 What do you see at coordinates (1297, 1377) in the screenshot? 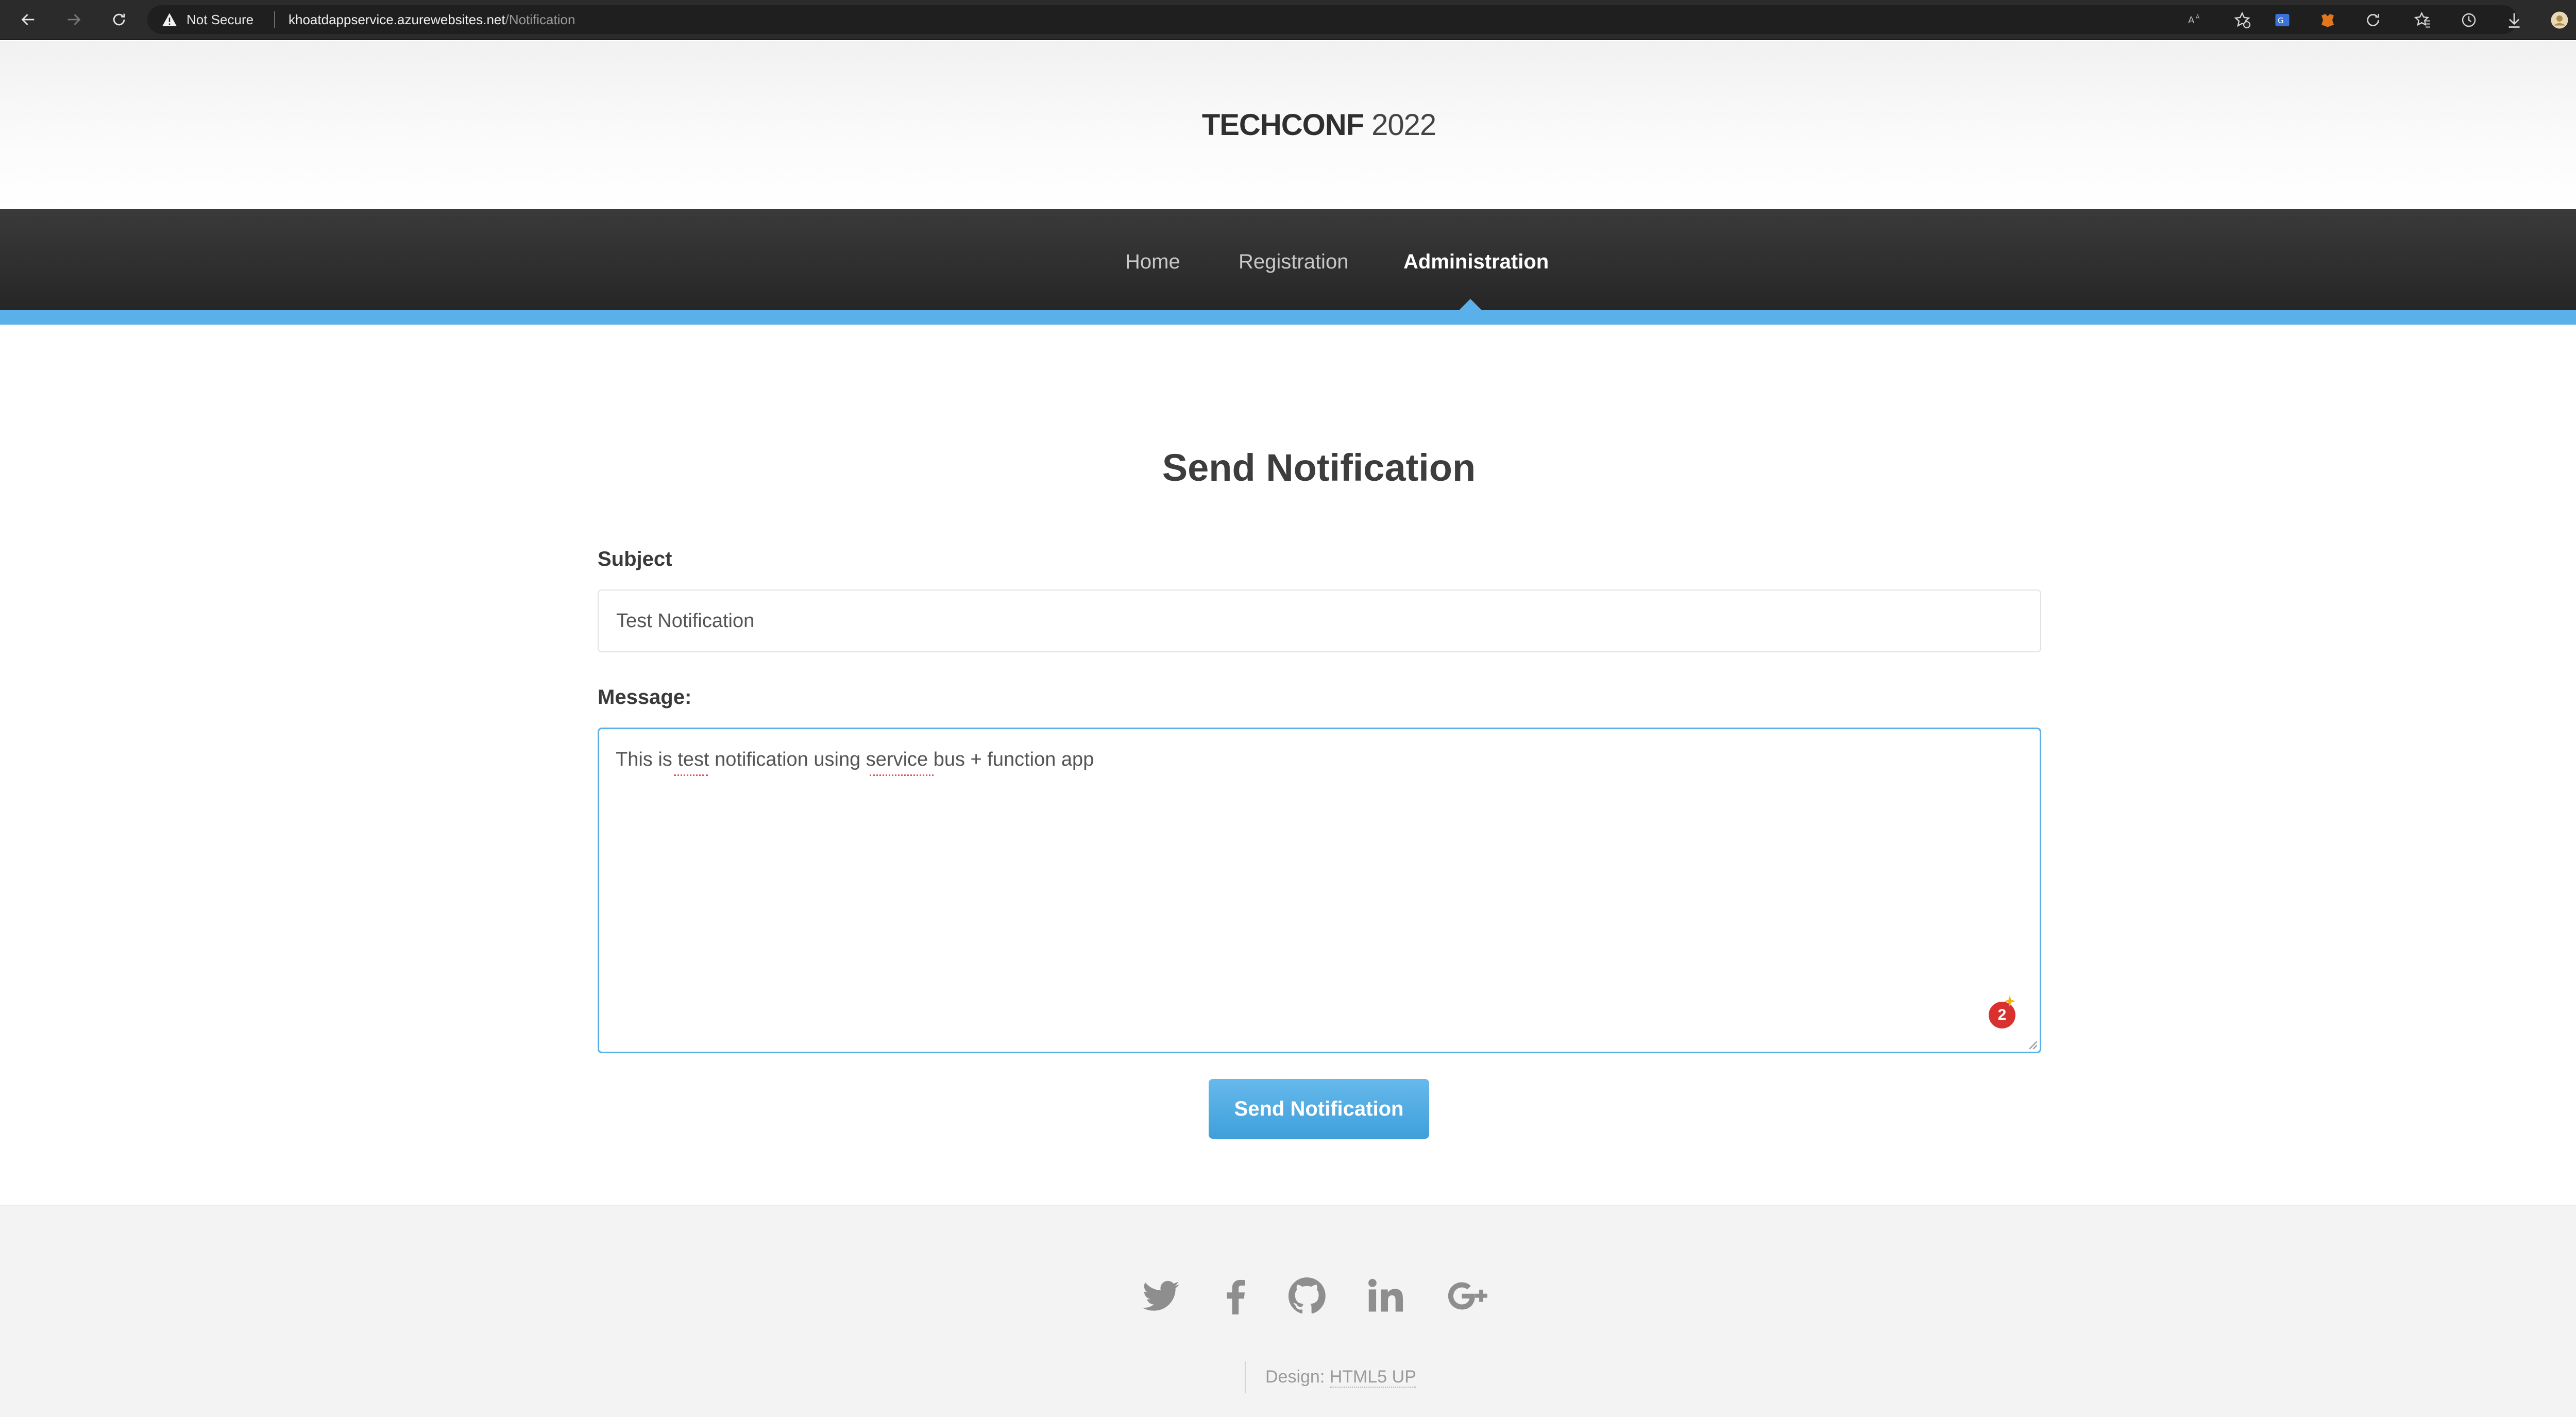
I see `credit-prefix: Design:` at bounding box center [1297, 1377].